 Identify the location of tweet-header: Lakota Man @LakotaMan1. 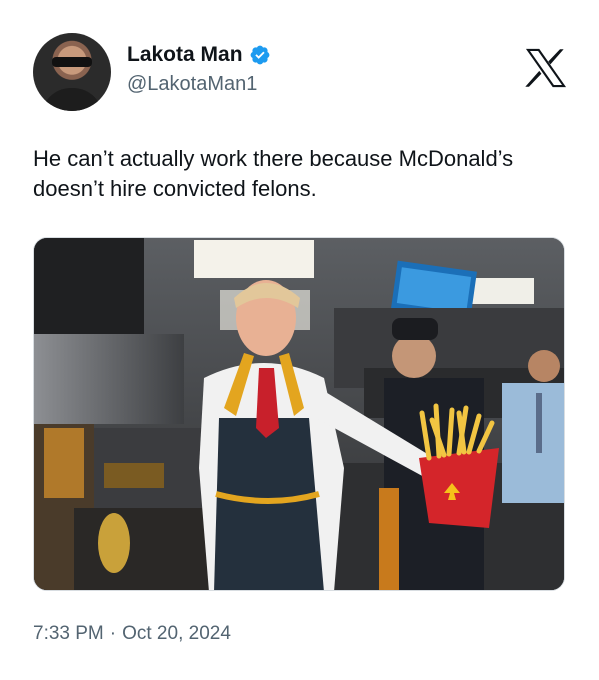
(303, 73).